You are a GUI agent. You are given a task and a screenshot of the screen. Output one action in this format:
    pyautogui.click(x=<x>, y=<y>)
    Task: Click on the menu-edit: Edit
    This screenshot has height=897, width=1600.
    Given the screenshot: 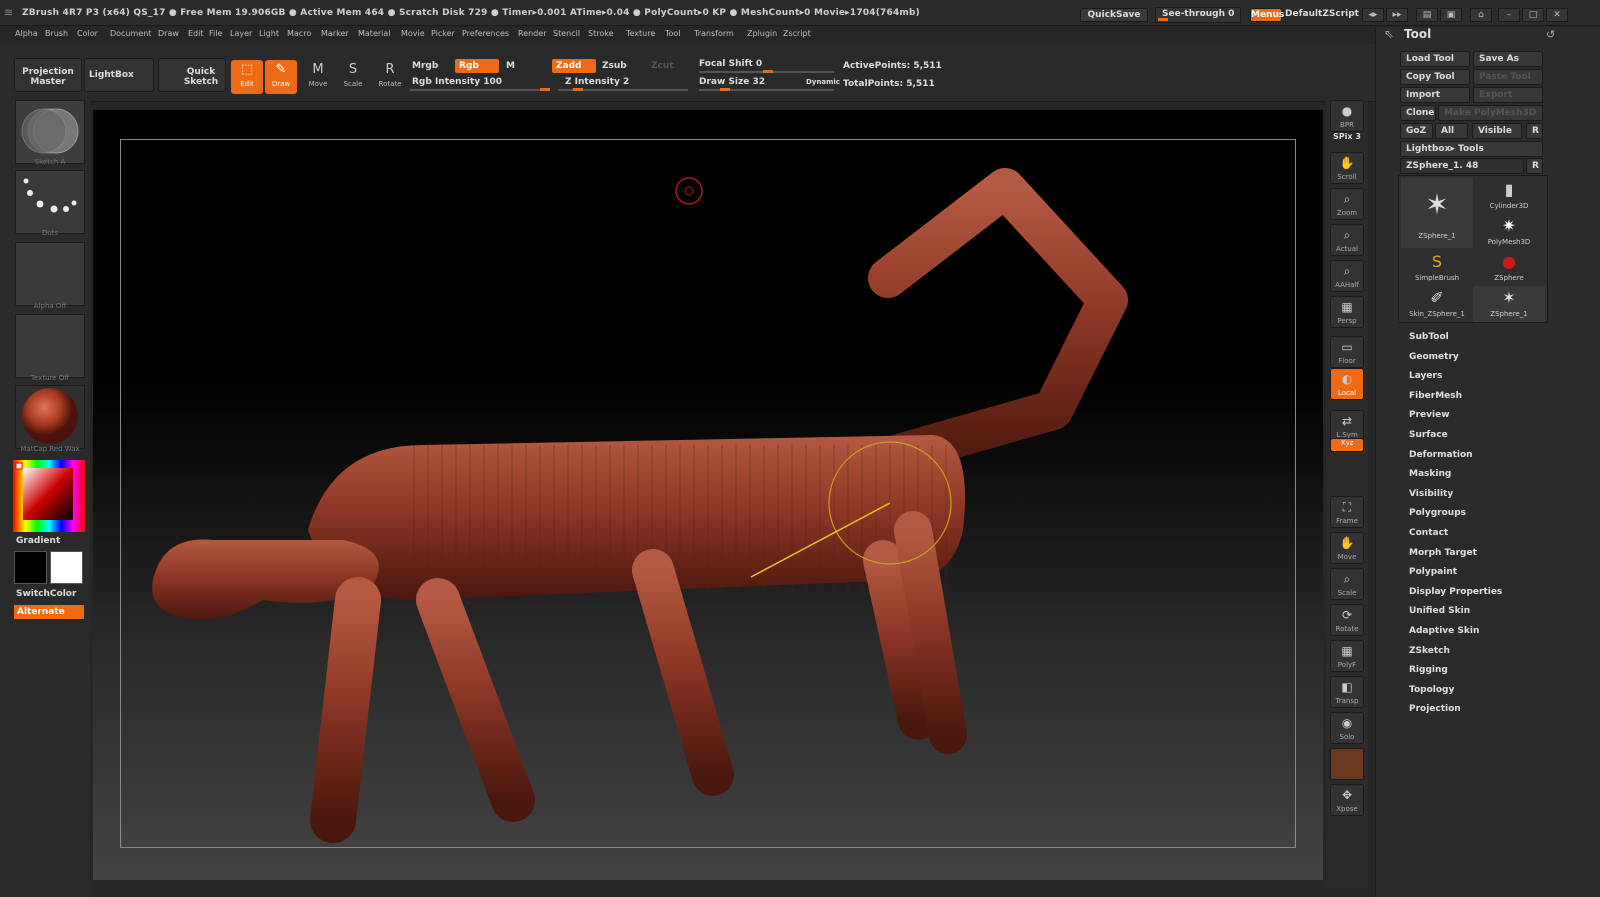 What is the action you would take?
    pyautogui.click(x=196, y=33)
    